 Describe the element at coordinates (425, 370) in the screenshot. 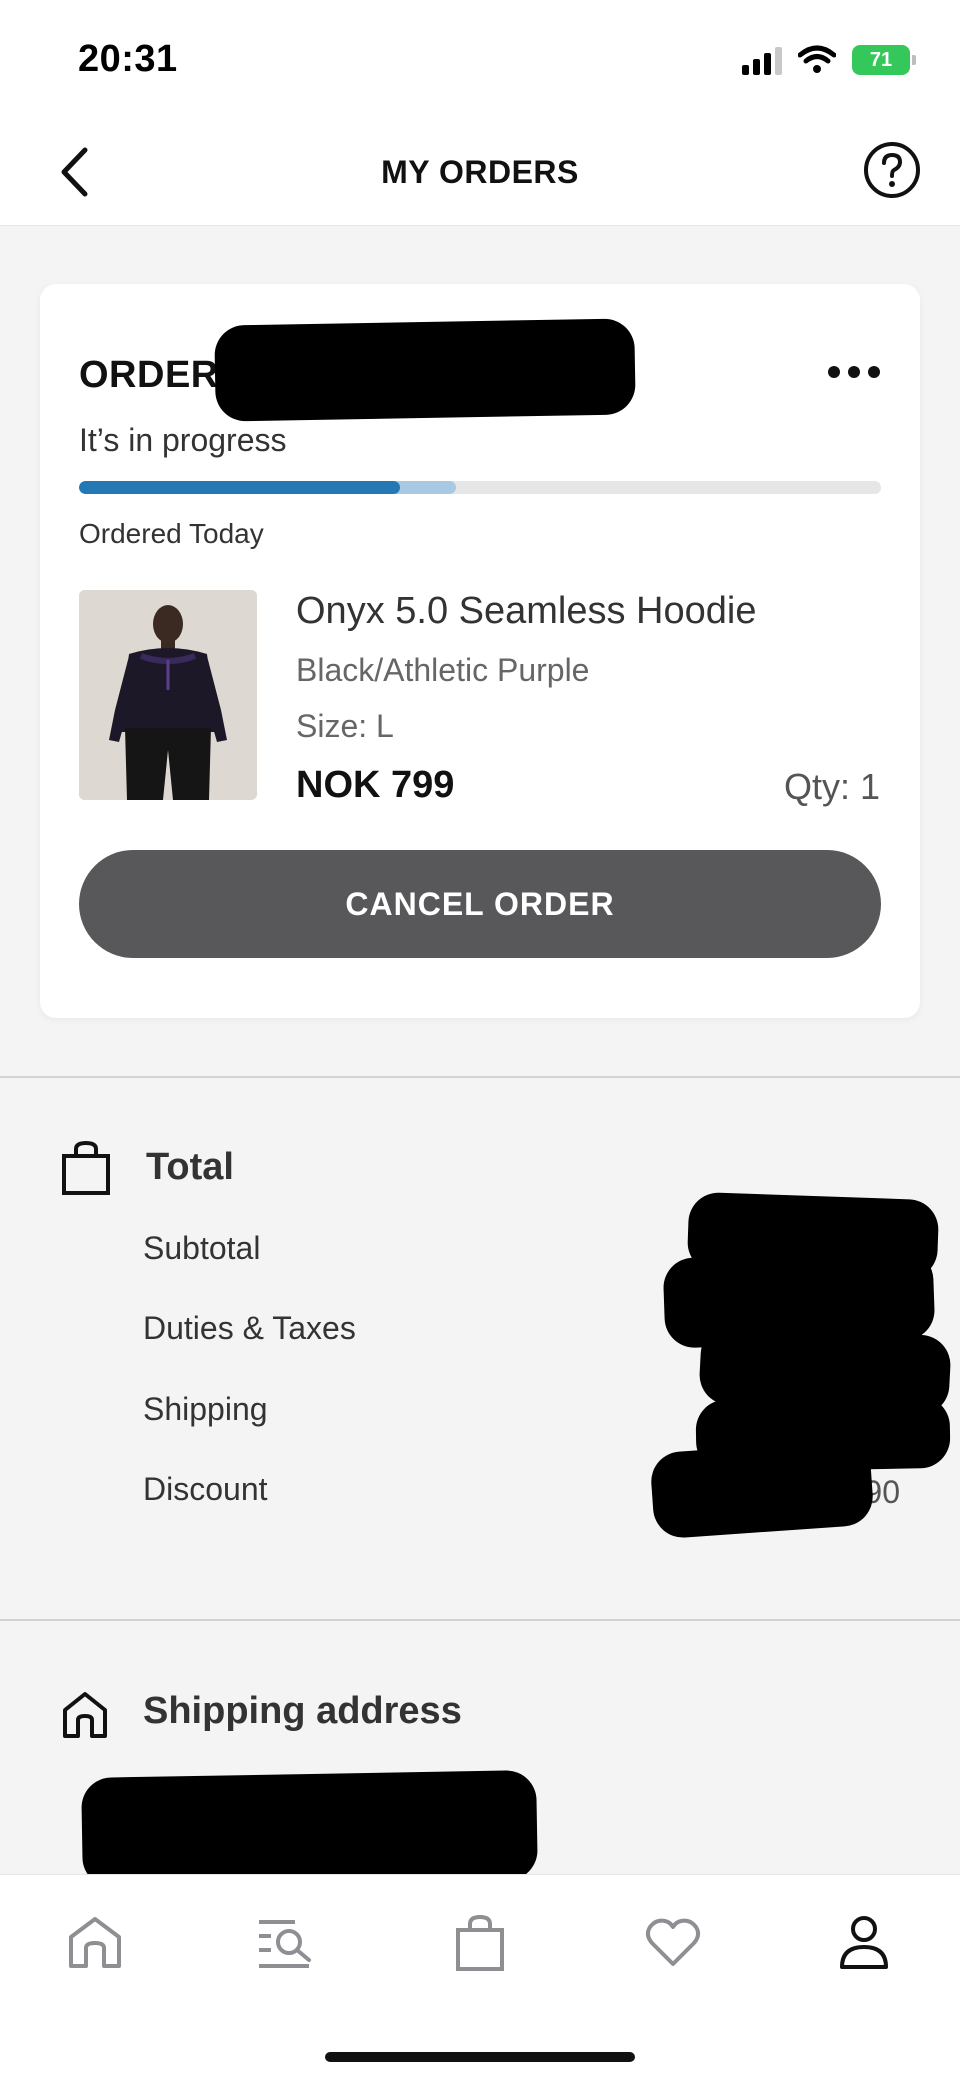

I see `redacted-order-number` at that location.